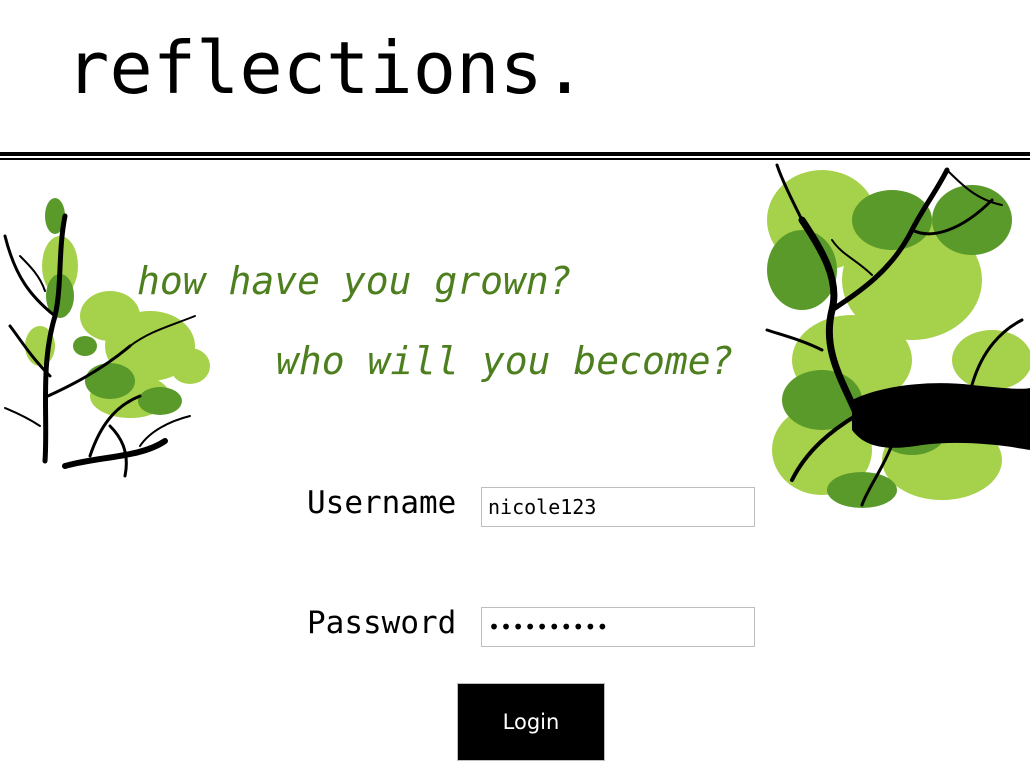  I want to click on app-title: reflections., so click(326, 68).